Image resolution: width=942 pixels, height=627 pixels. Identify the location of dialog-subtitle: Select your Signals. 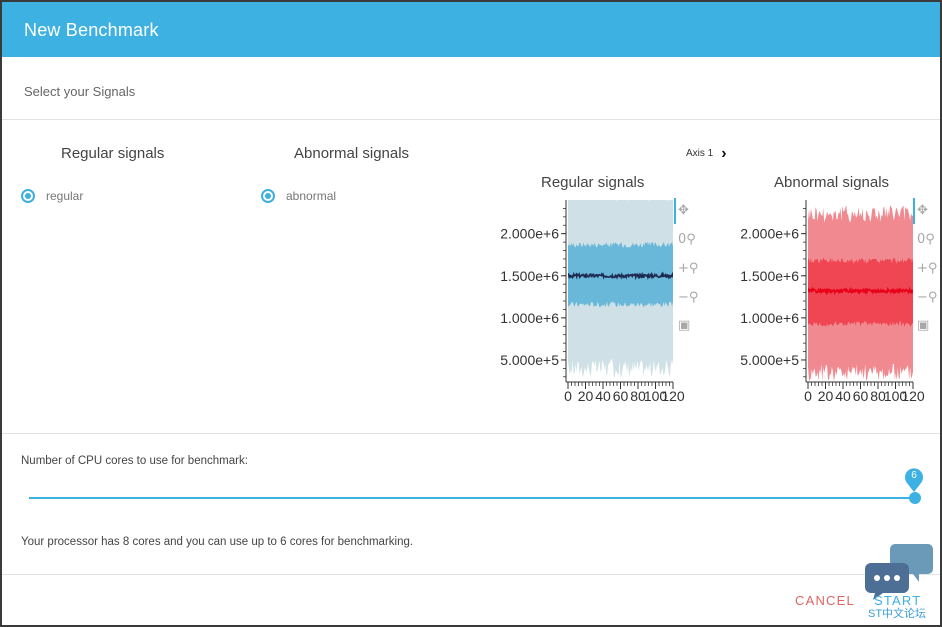
(80, 91).